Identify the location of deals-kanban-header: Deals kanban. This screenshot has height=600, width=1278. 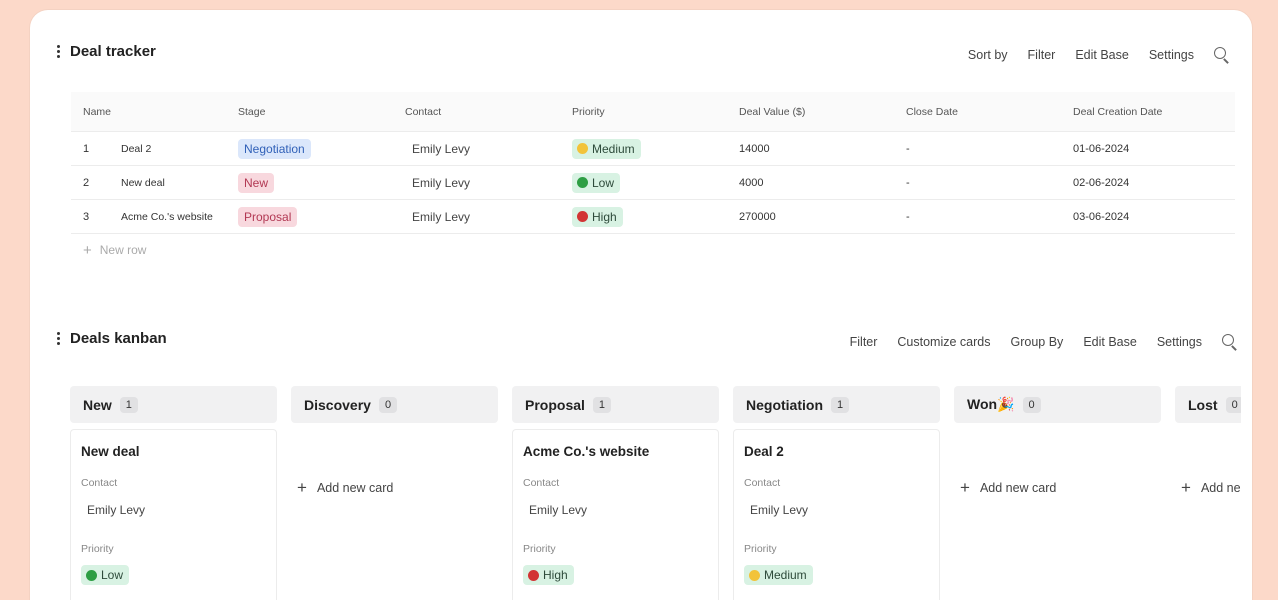
(109, 338).